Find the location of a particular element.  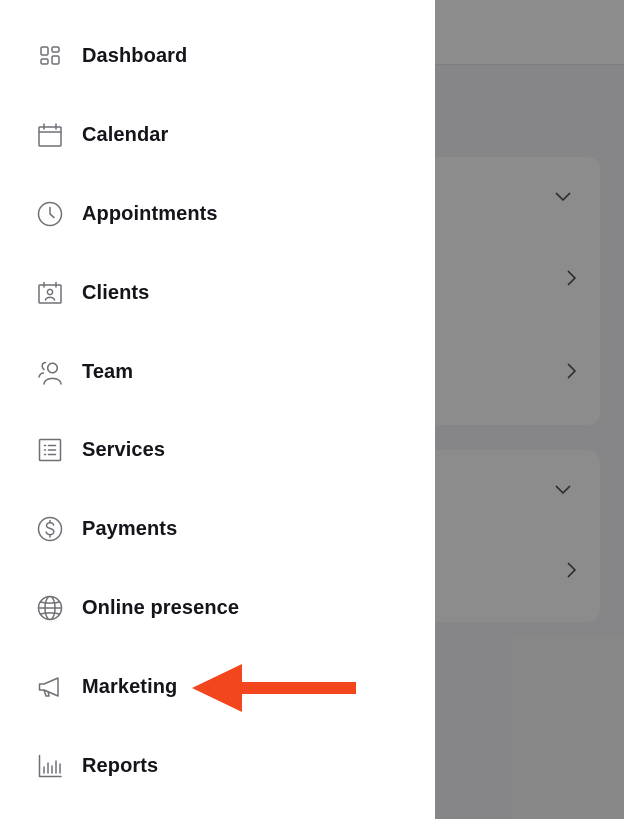

sidebar-item-label: Appointments is located at coordinates (150, 213).